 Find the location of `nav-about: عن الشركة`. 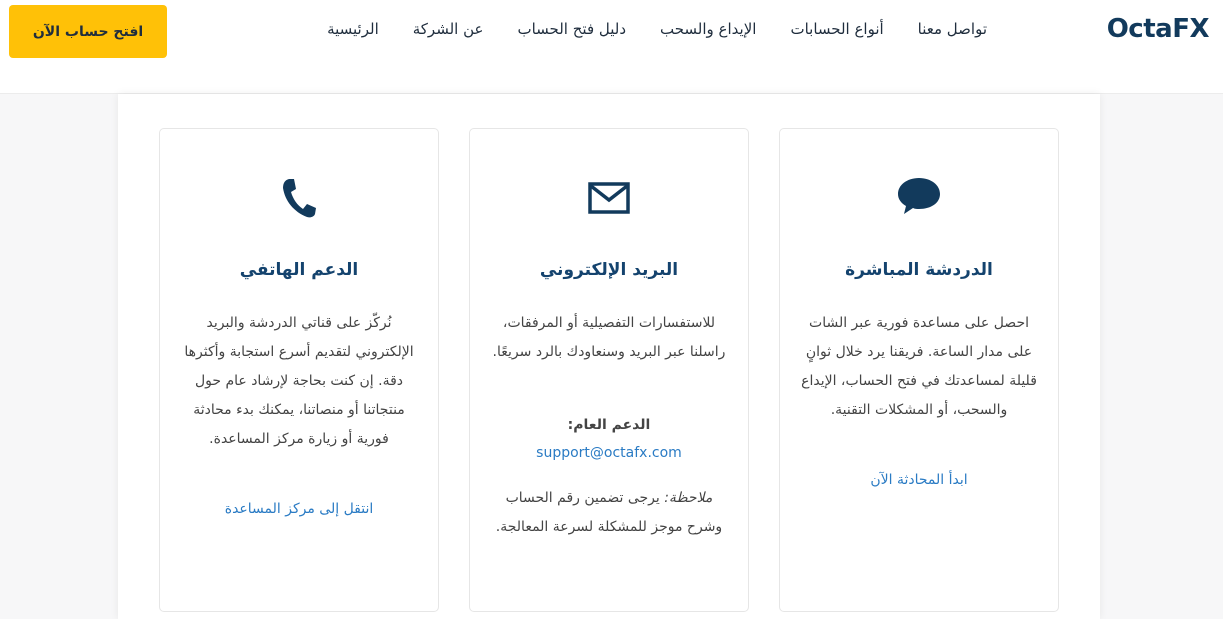

nav-about: عن الشركة is located at coordinates (448, 29).